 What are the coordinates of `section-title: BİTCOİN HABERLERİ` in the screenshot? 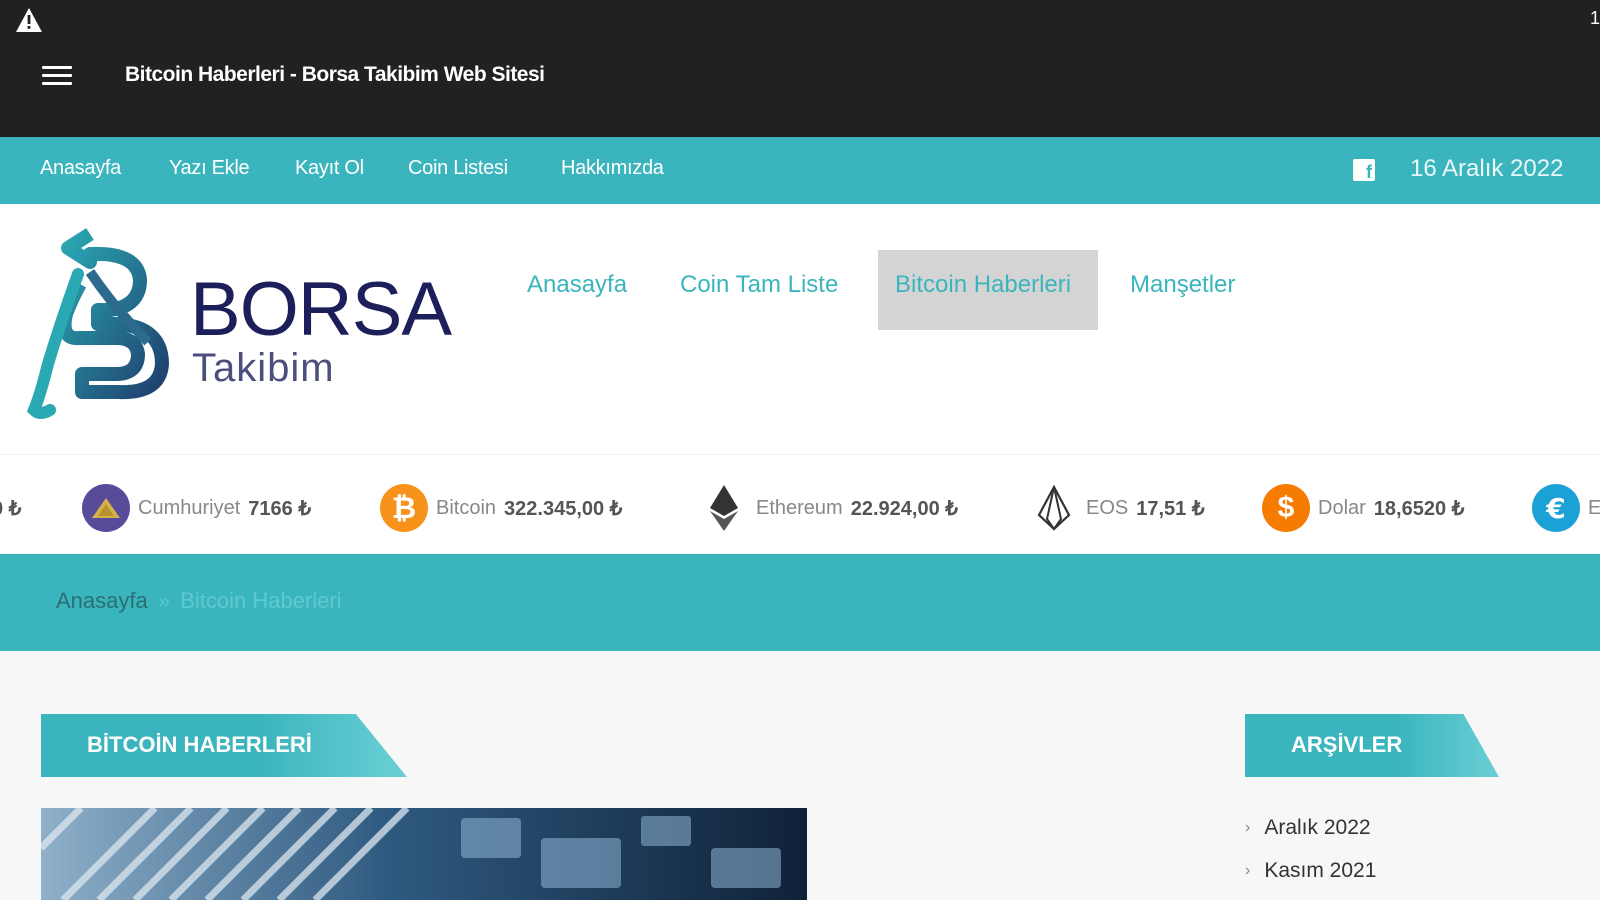 It's located at (224, 745).